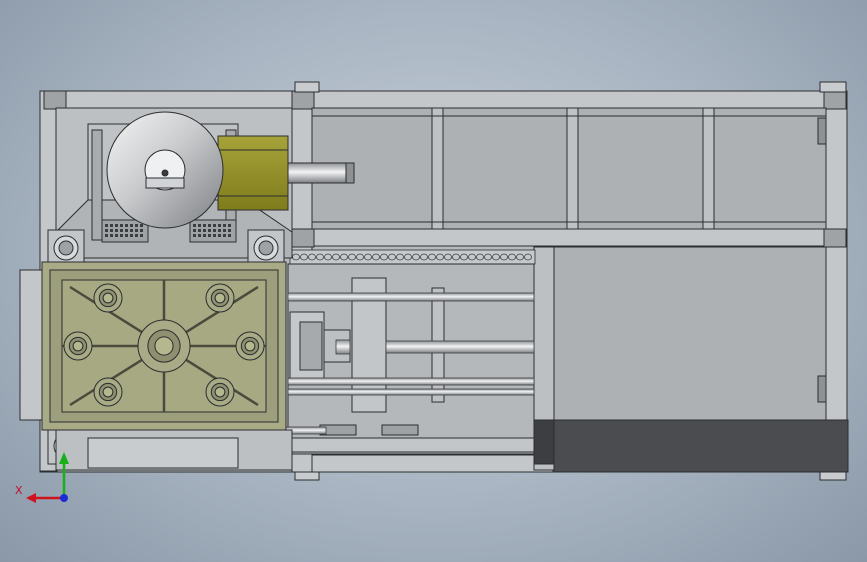 The height and width of the screenshot is (562, 867). What do you see at coordinates (165, 170) in the screenshot?
I see `cutter-disc` at bounding box center [165, 170].